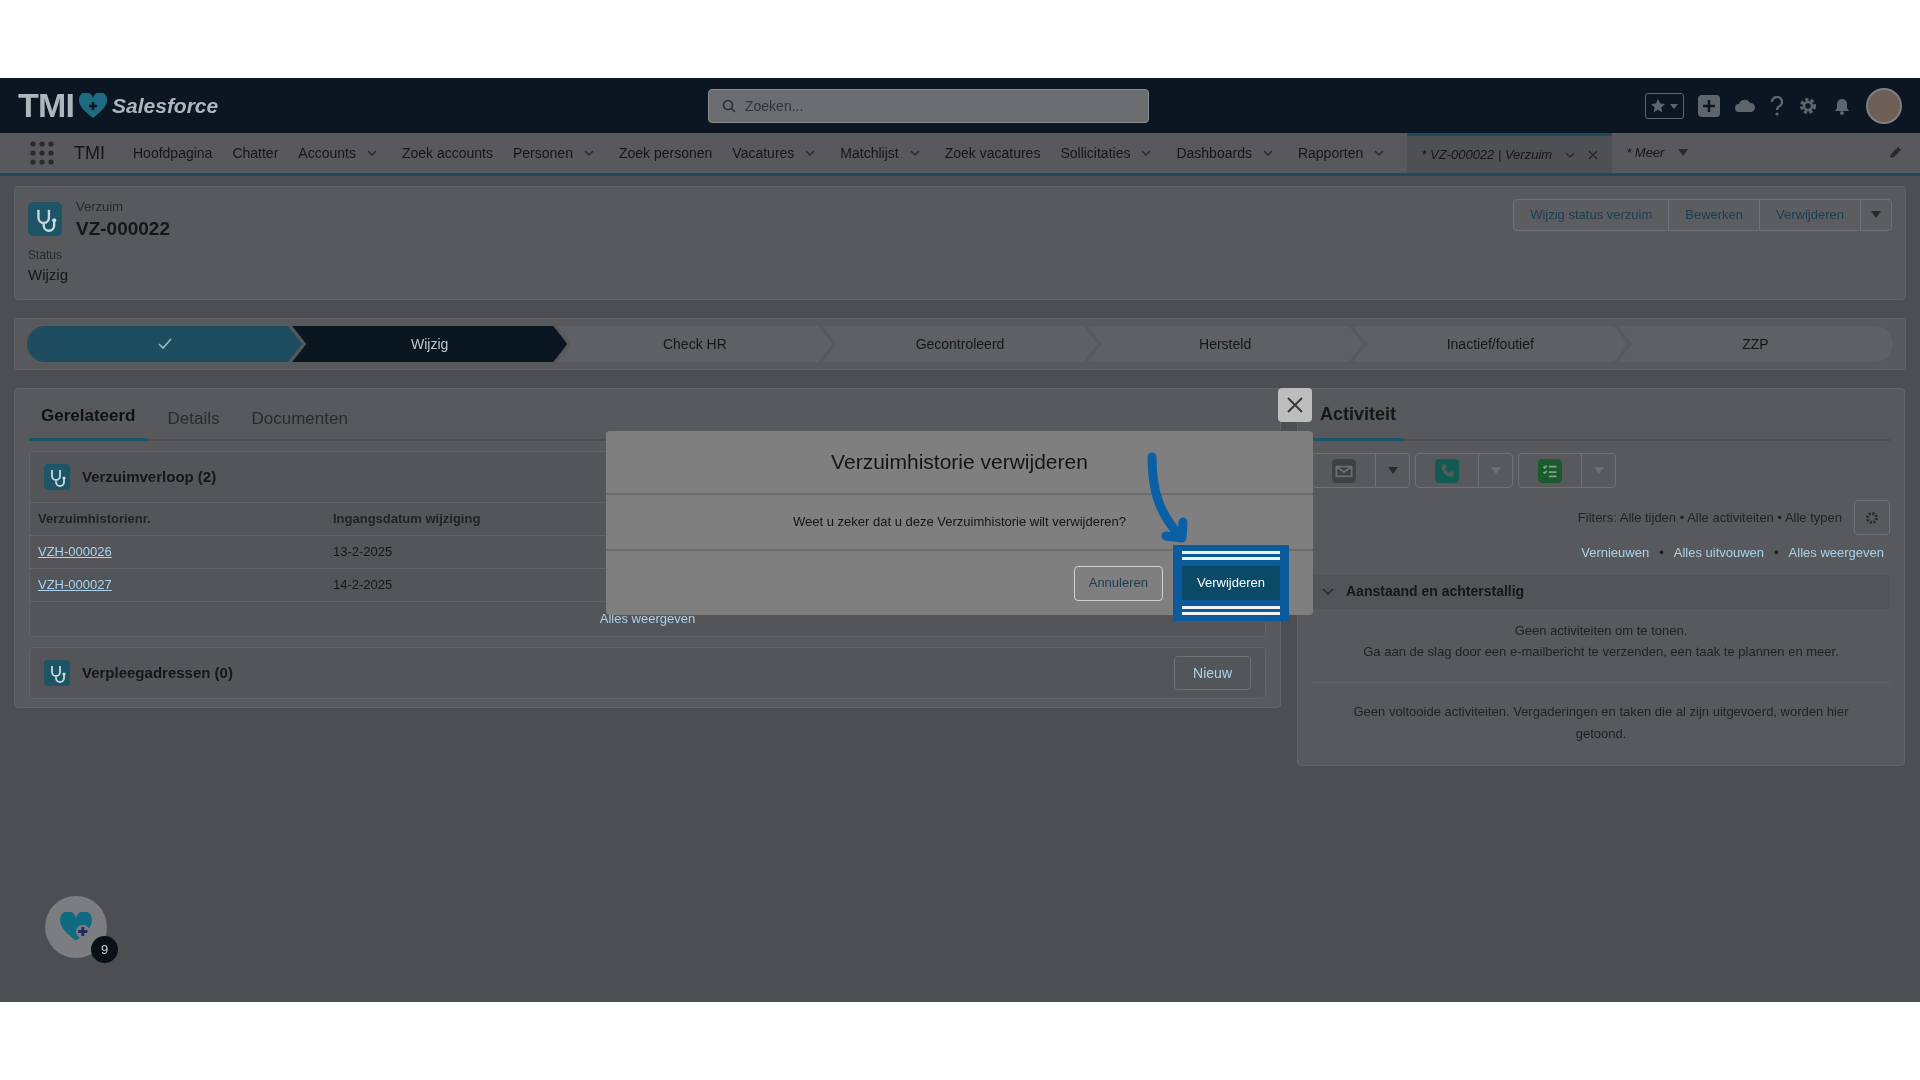 This screenshot has width=1920, height=1080. What do you see at coordinates (1895, 153) in the screenshot?
I see `pencil-icon` at bounding box center [1895, 153].